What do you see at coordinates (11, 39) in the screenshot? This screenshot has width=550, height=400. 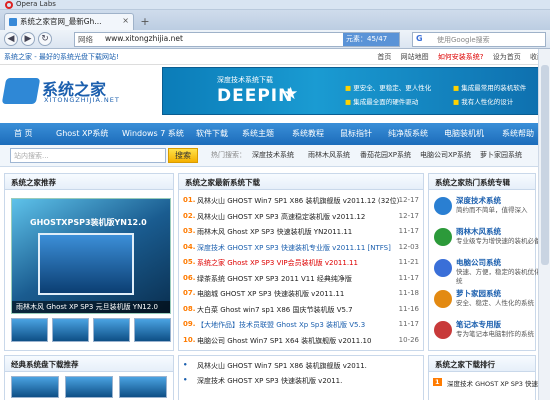 I see `back-button: ◀` at bounding box center [11, 39].